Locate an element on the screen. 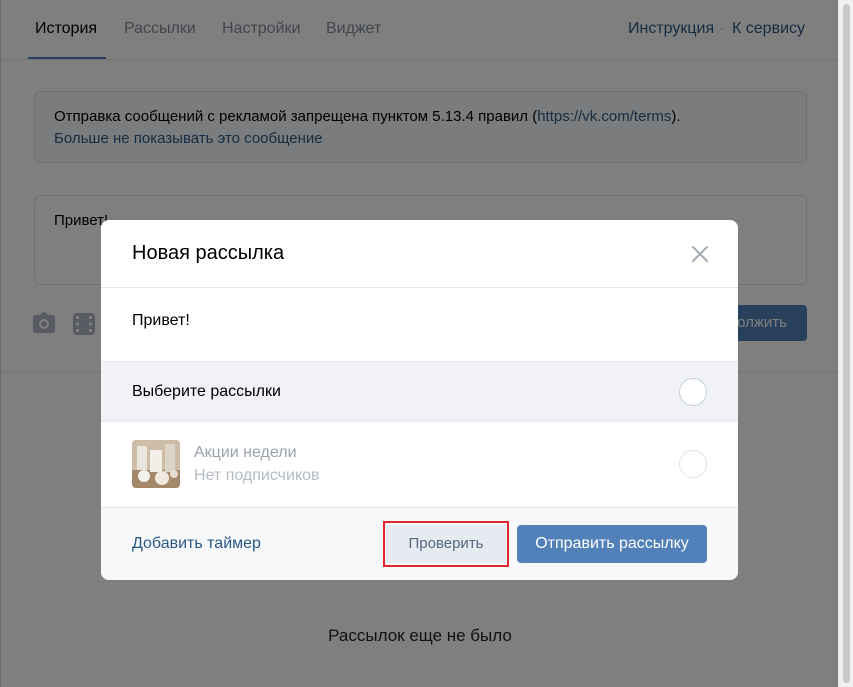 The height and width of the screenshot is (687, 853). close-icon is located at coordinates (700, 254).